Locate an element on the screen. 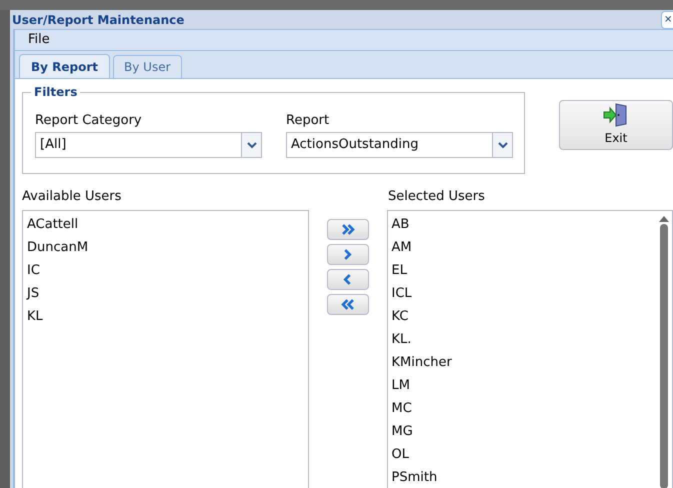  field-label: Report Category is located at coordinates (89, 121).